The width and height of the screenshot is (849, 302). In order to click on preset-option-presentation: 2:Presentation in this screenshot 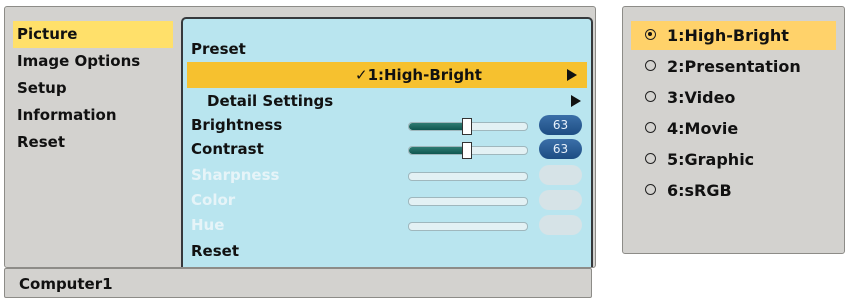, I will do `click(733, 66)`.